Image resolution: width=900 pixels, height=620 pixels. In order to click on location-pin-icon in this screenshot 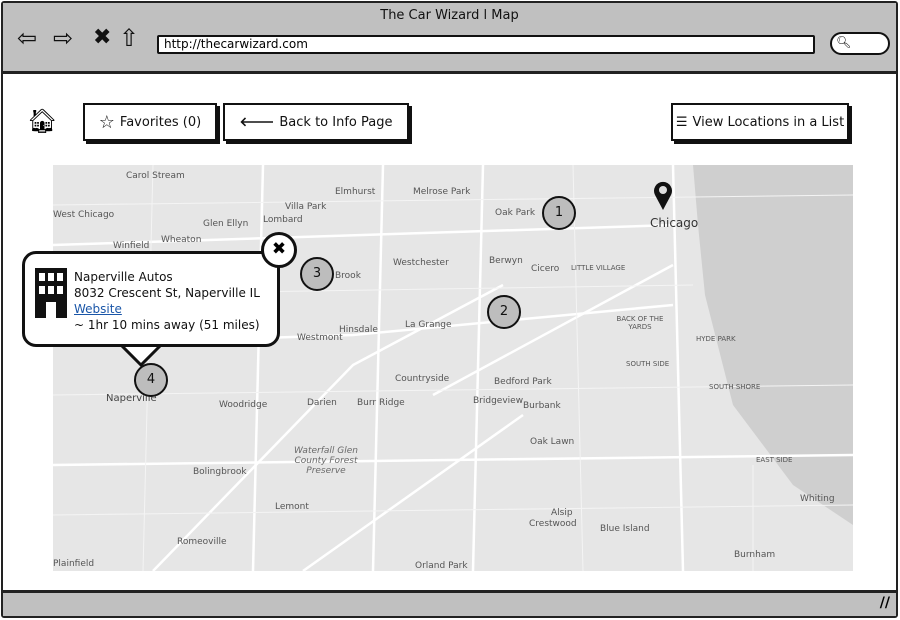, I will do `click(663, 195)`.